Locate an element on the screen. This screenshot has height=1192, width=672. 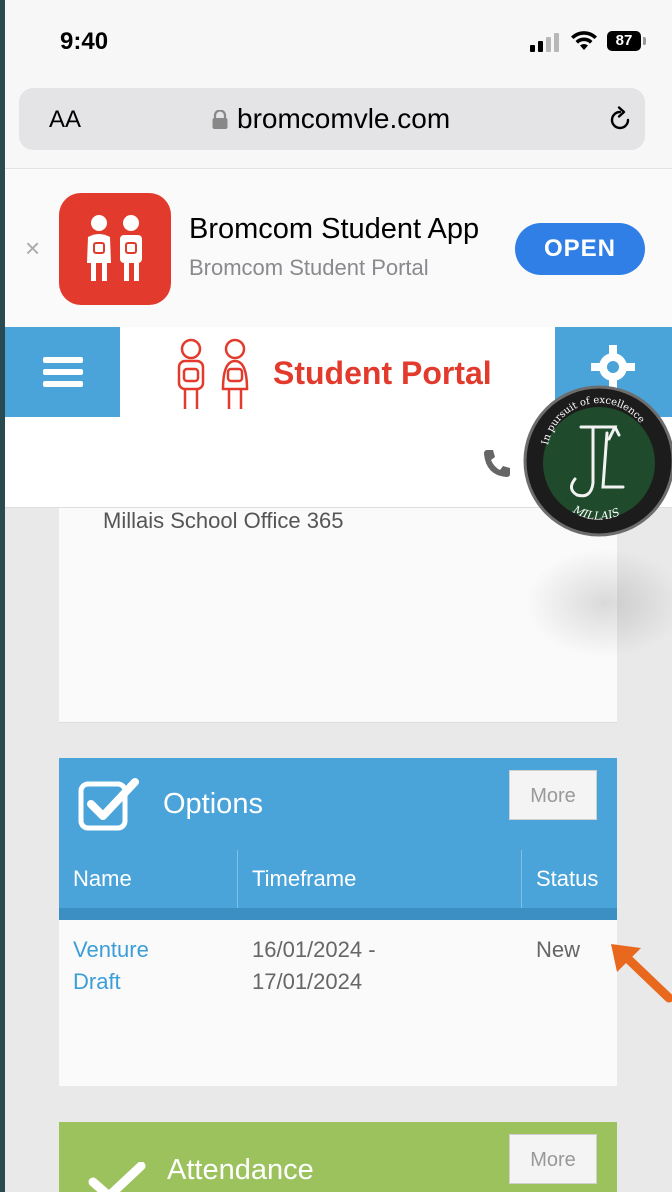
option-timeframe: 16/01/2024 - 17/01/2024 is located at coordinates (314, 966).